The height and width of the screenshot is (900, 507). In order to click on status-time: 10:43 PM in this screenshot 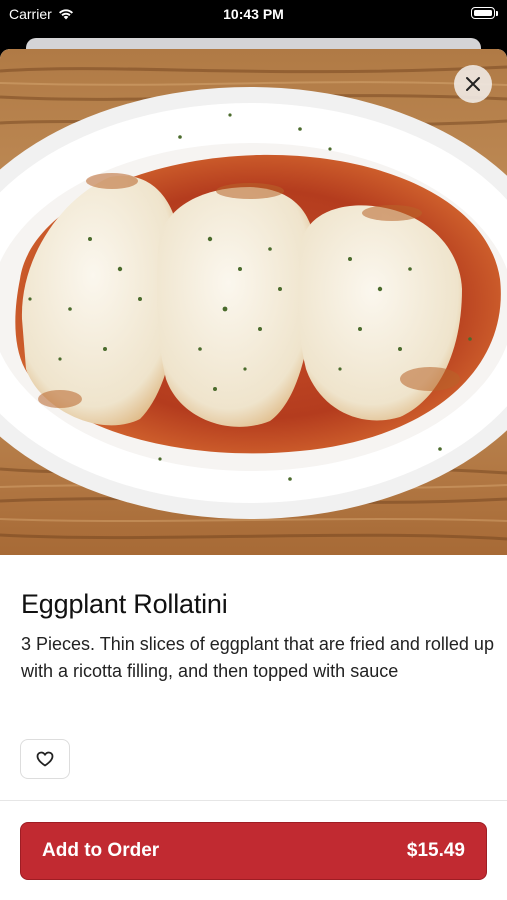, I will do `click(253, 14)`.